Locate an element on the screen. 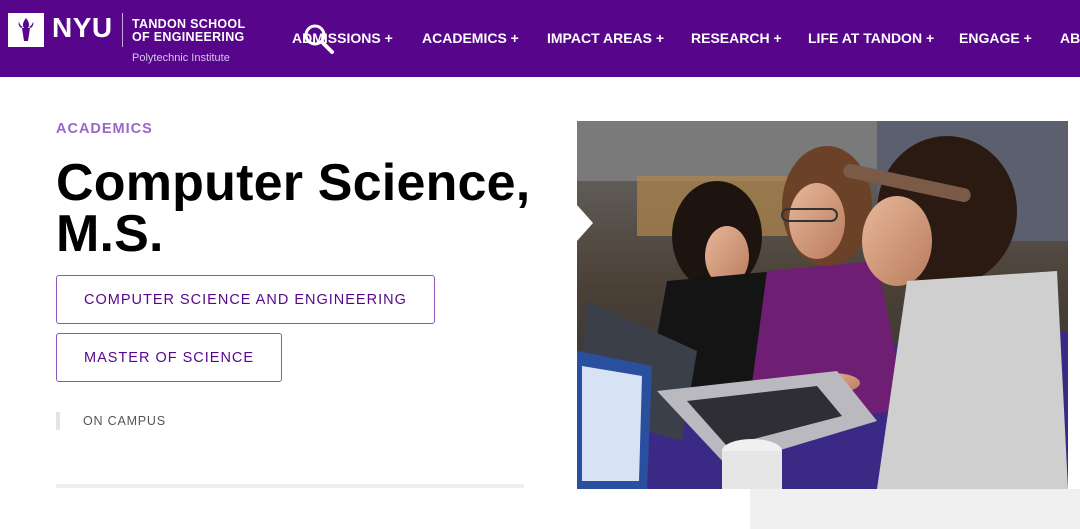 Image resolution: width=1080 pixels, height=529 pixels. nyu-wordmark: NYU is located at coordinates (82, 28).